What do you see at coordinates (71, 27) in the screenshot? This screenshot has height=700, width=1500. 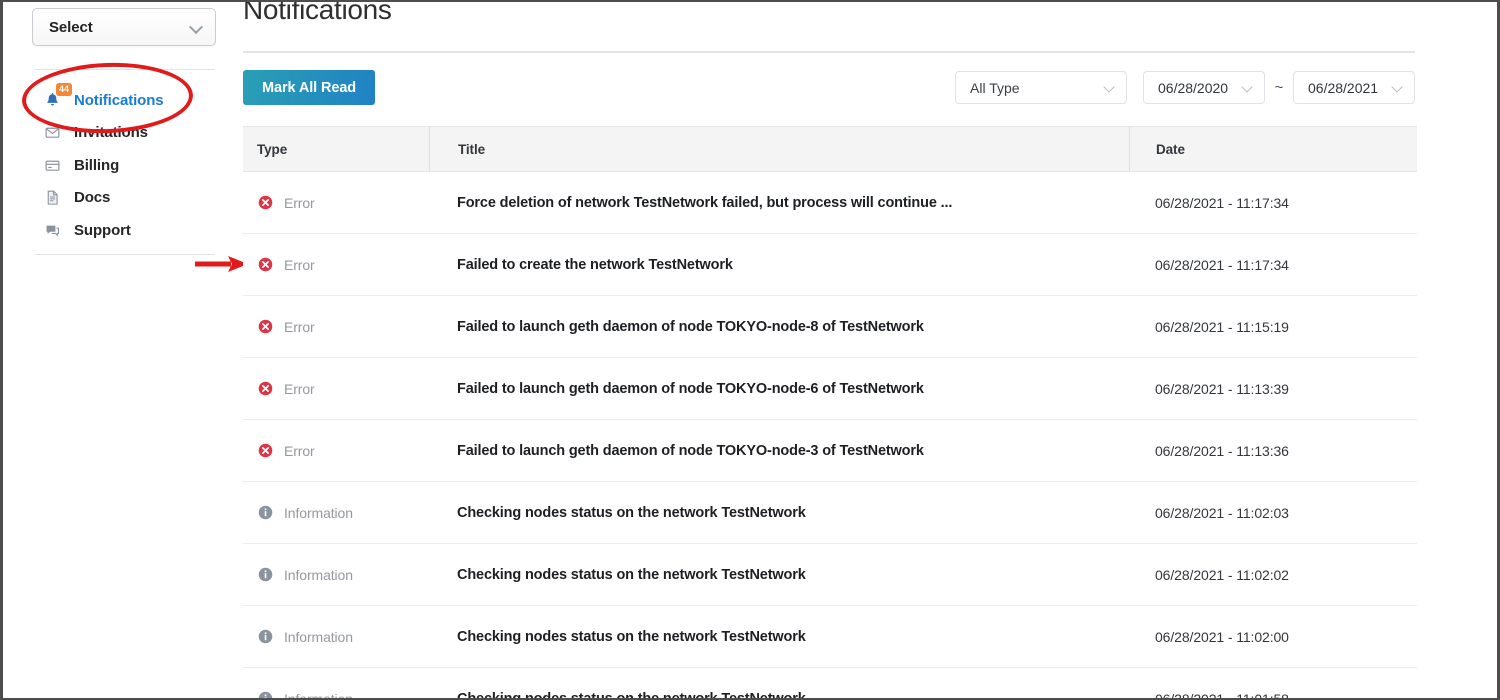 I see `account-select-label: Select` at bounding box center [71, 27].